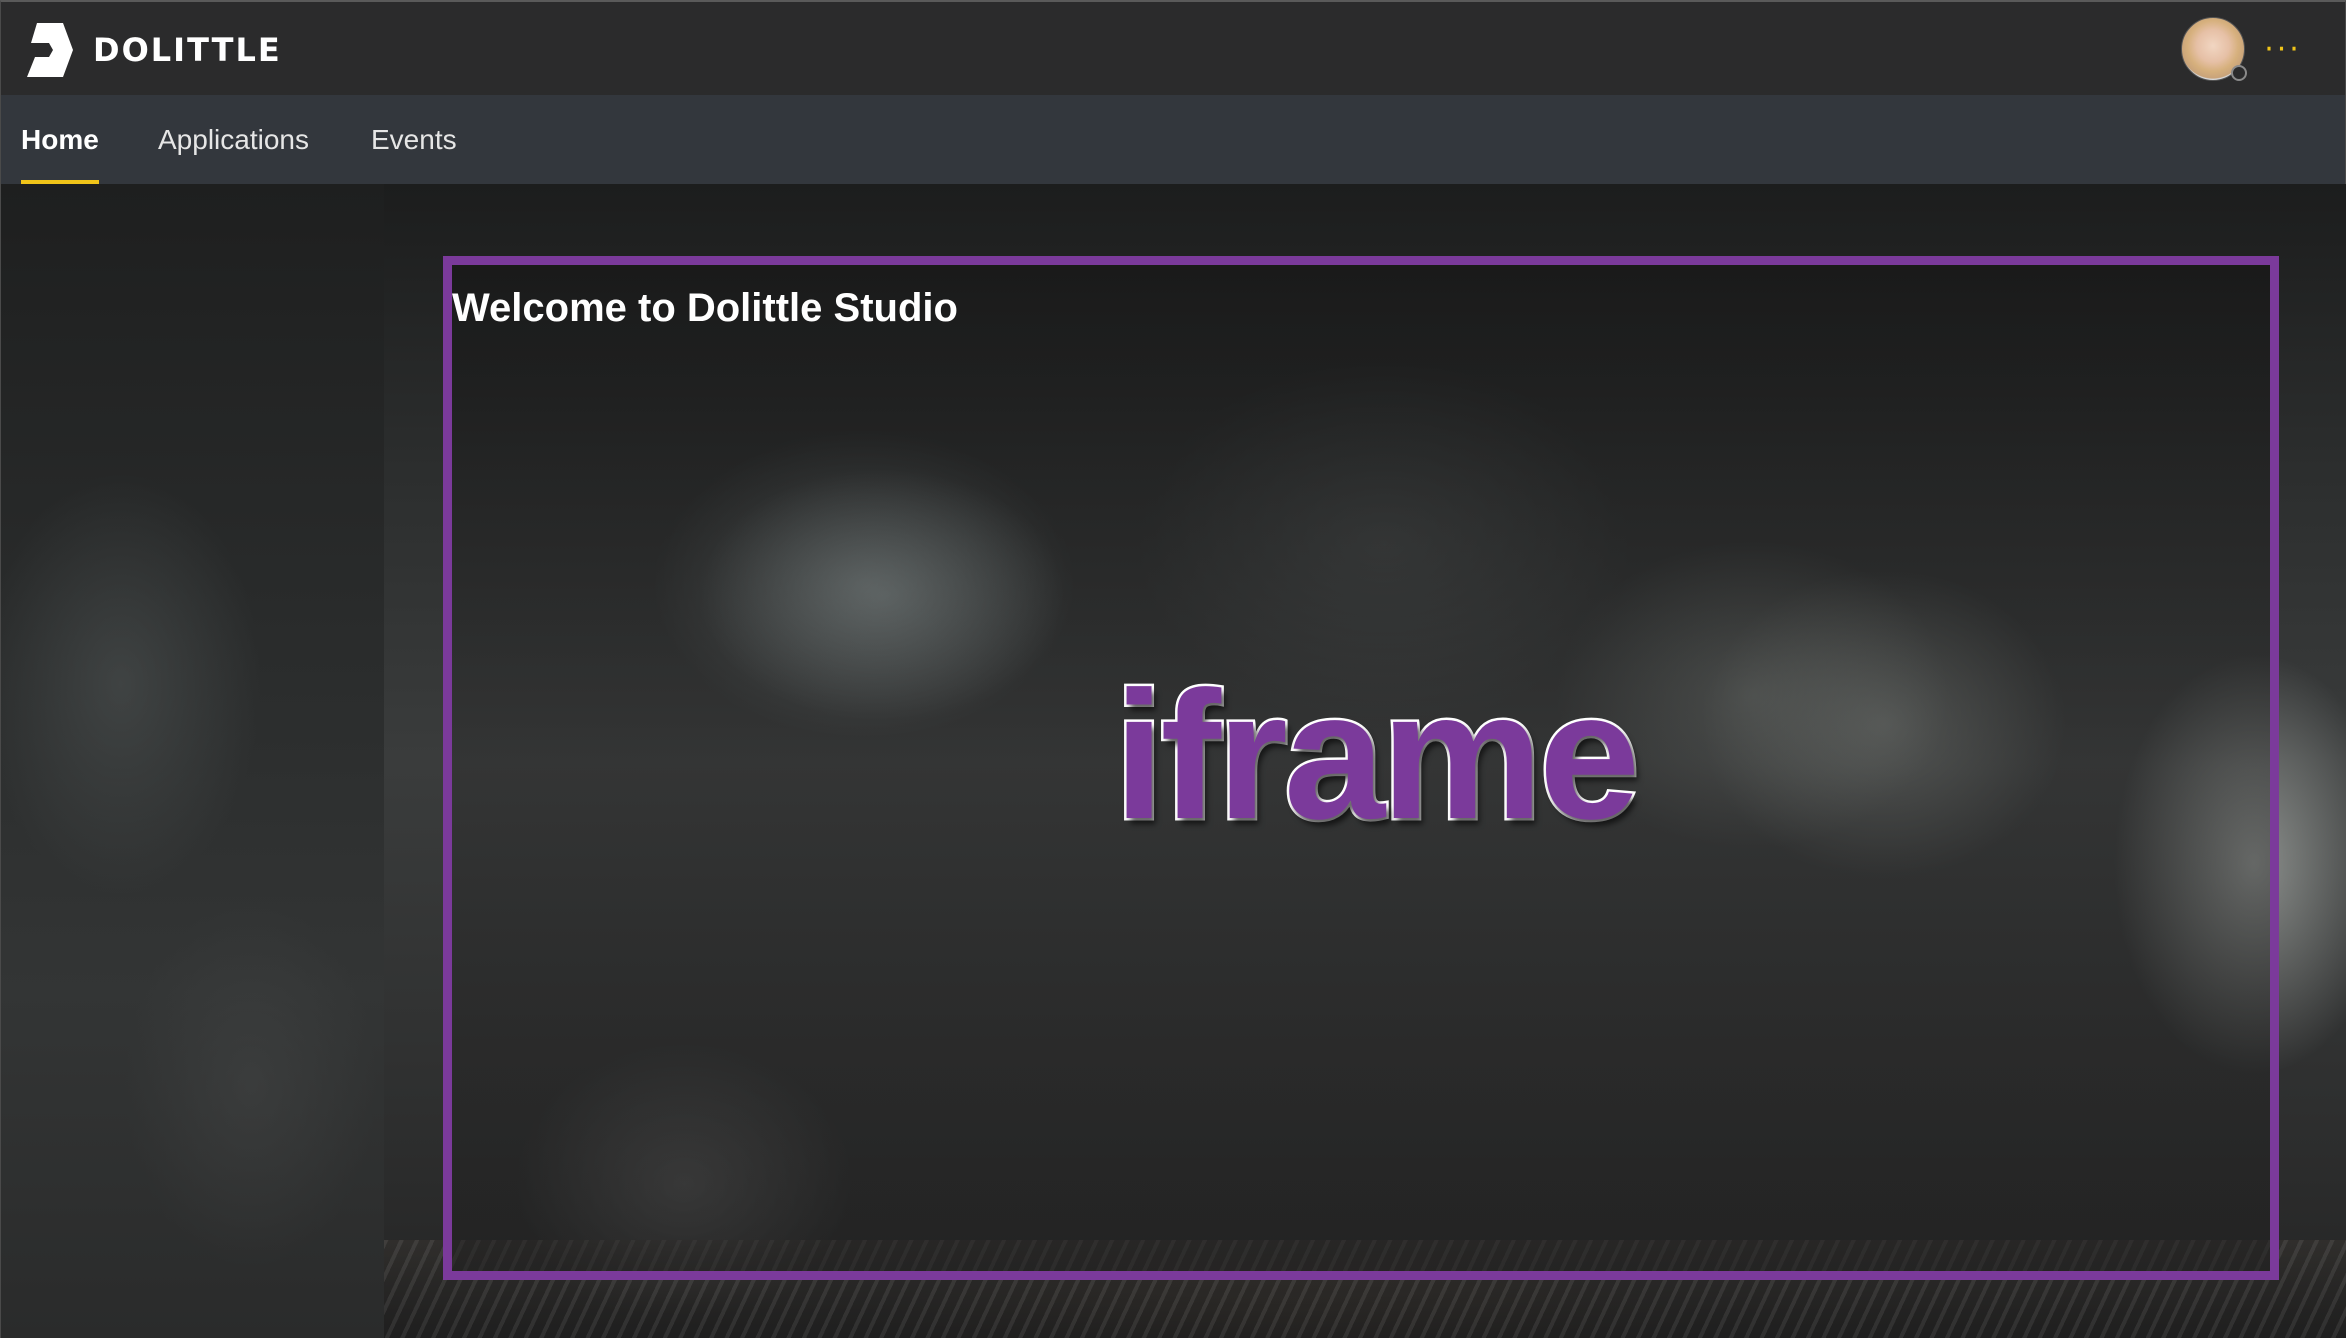 Image resolution: width=2346 pixels, height=1338 pixels. Describe the element at coordinates (187, 50) in the screenshot. I see `brand-name: DOLITTLE` at that location.